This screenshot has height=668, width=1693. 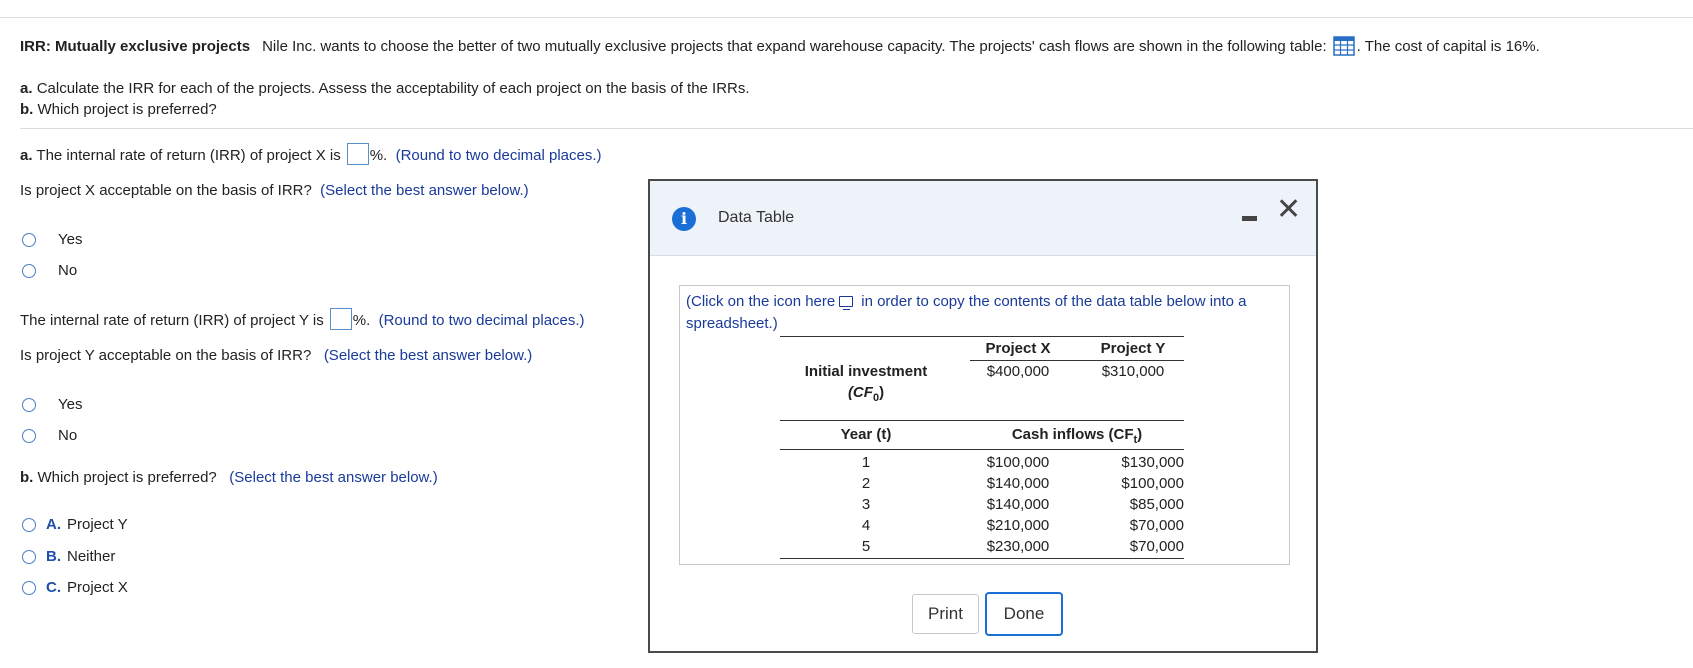 What do you see at coordinates (684, 219) in the screenshot?
I see `info-icon: i` at bounding box center [684, 219].